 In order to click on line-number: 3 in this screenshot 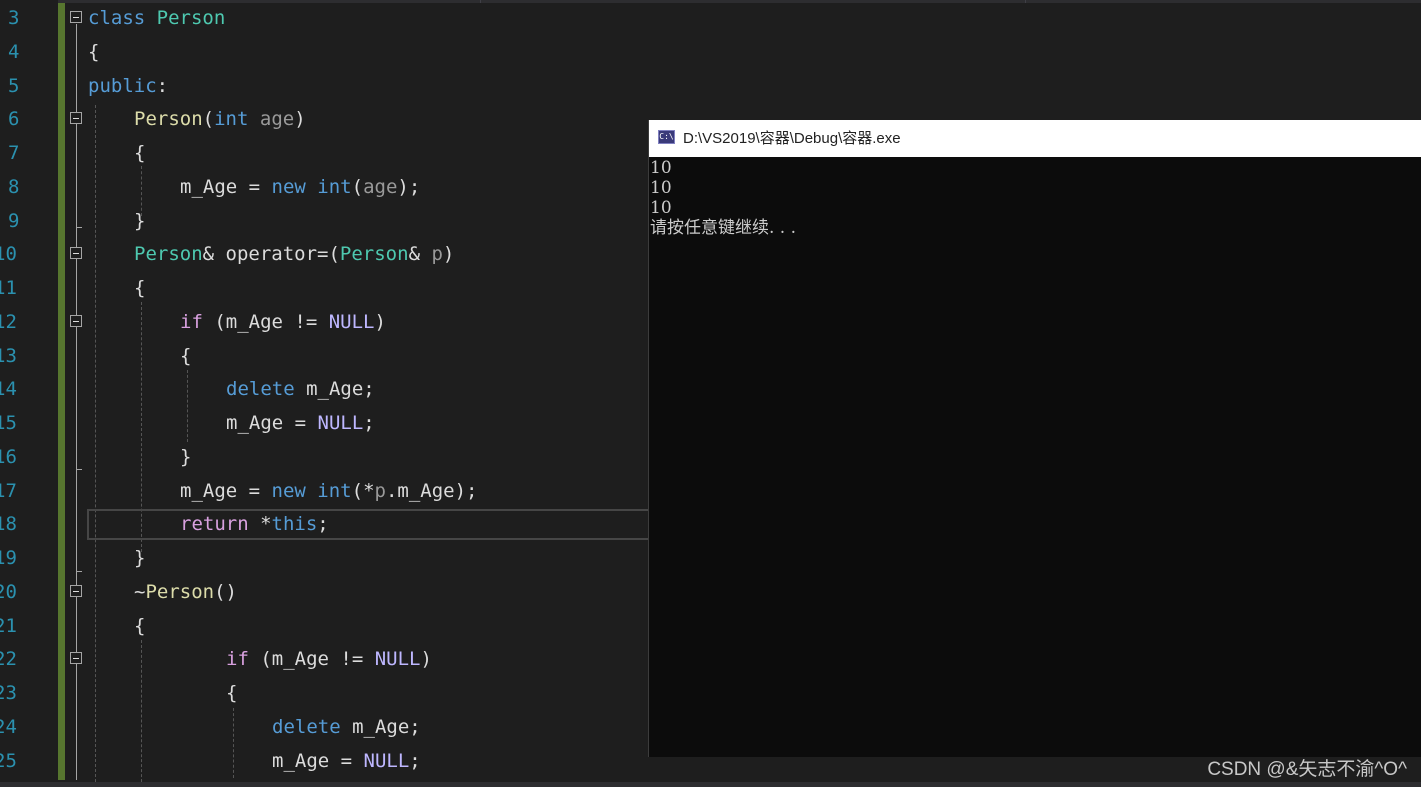, I will do `click(14, 18)`.